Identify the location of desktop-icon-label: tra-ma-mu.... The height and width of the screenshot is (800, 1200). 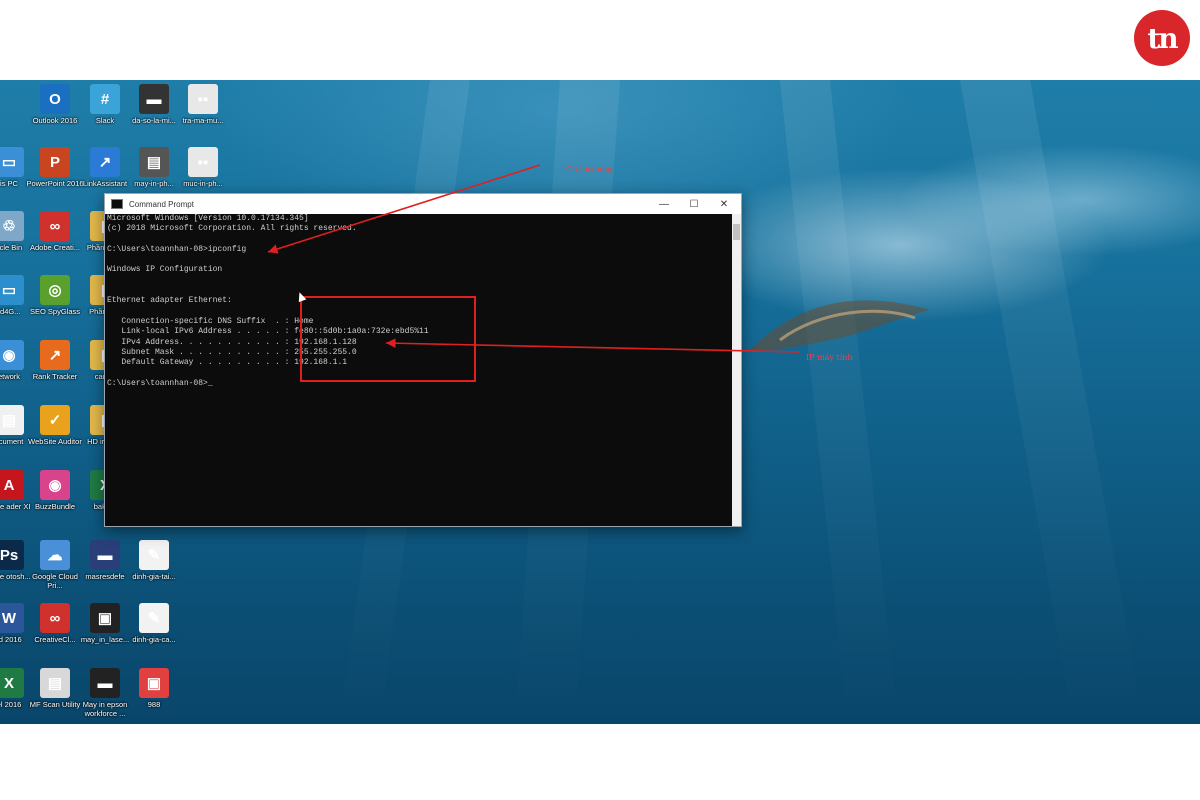
(203, 120).